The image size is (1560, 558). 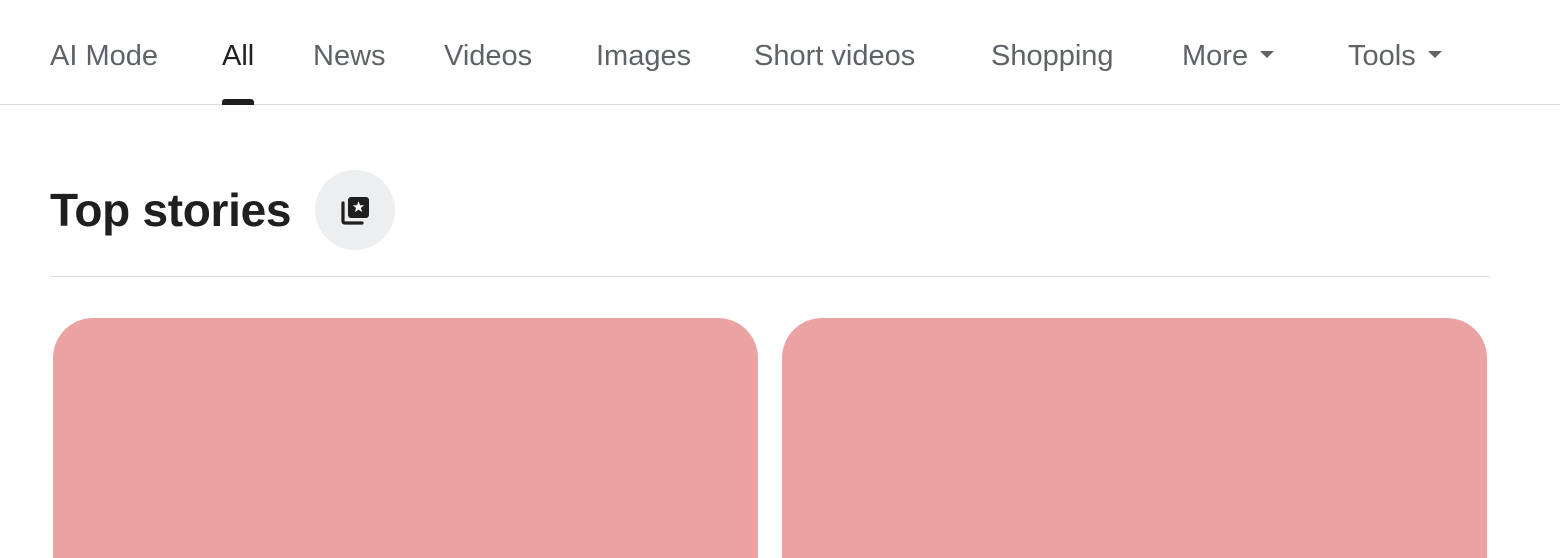 What do you see at coordinates (349, 56) in the screenshot?
I see `tab-label: News` at bounding box center [349, 56].